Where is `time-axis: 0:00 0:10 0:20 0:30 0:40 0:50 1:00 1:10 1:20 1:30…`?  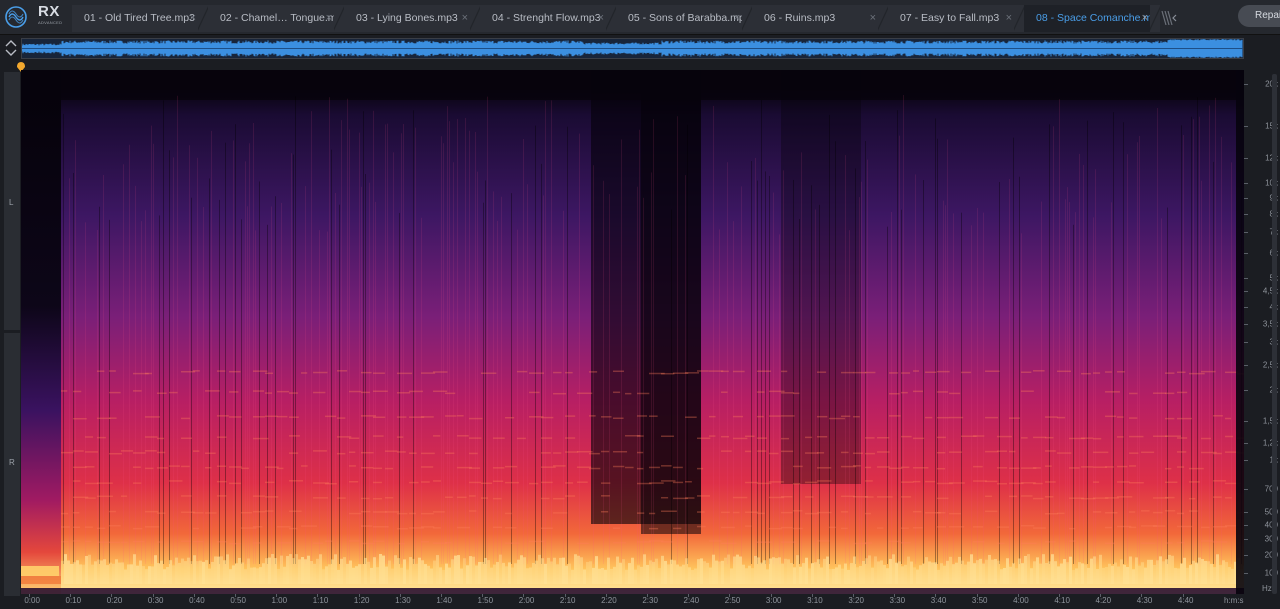 time-axis: 0:00 0:10 0:20 0:30 0:40 0:50 1:00 1:10 1:20 1:30… is located at coordinates (632, 601).